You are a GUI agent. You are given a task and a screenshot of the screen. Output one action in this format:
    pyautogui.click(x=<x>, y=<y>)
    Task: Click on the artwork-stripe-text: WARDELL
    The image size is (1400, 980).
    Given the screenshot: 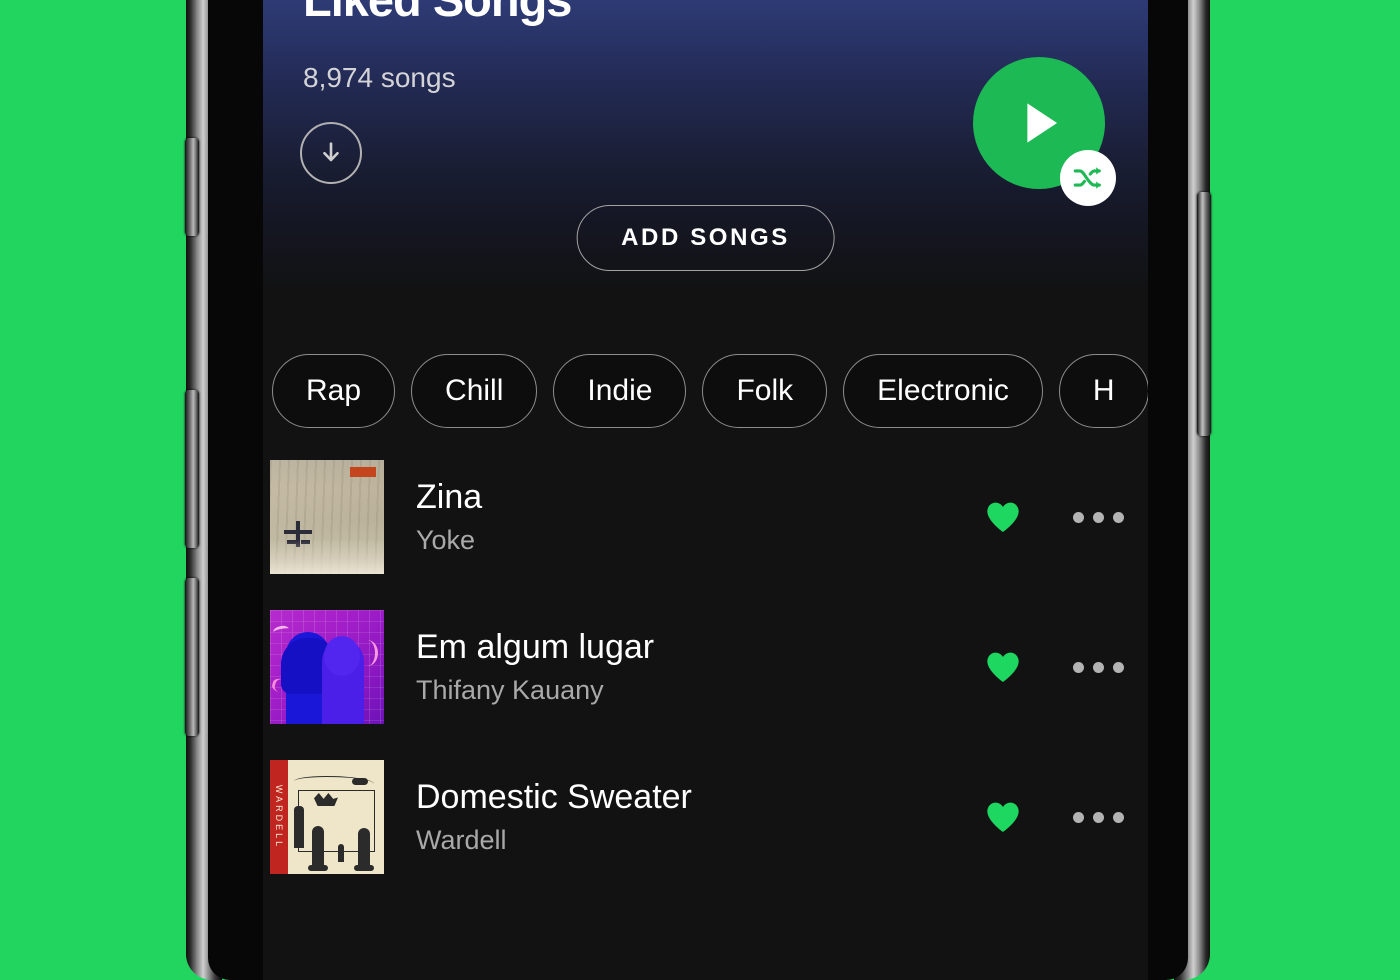 What is the action you would take?
    pyautogui.click(x=279, y=817)
    